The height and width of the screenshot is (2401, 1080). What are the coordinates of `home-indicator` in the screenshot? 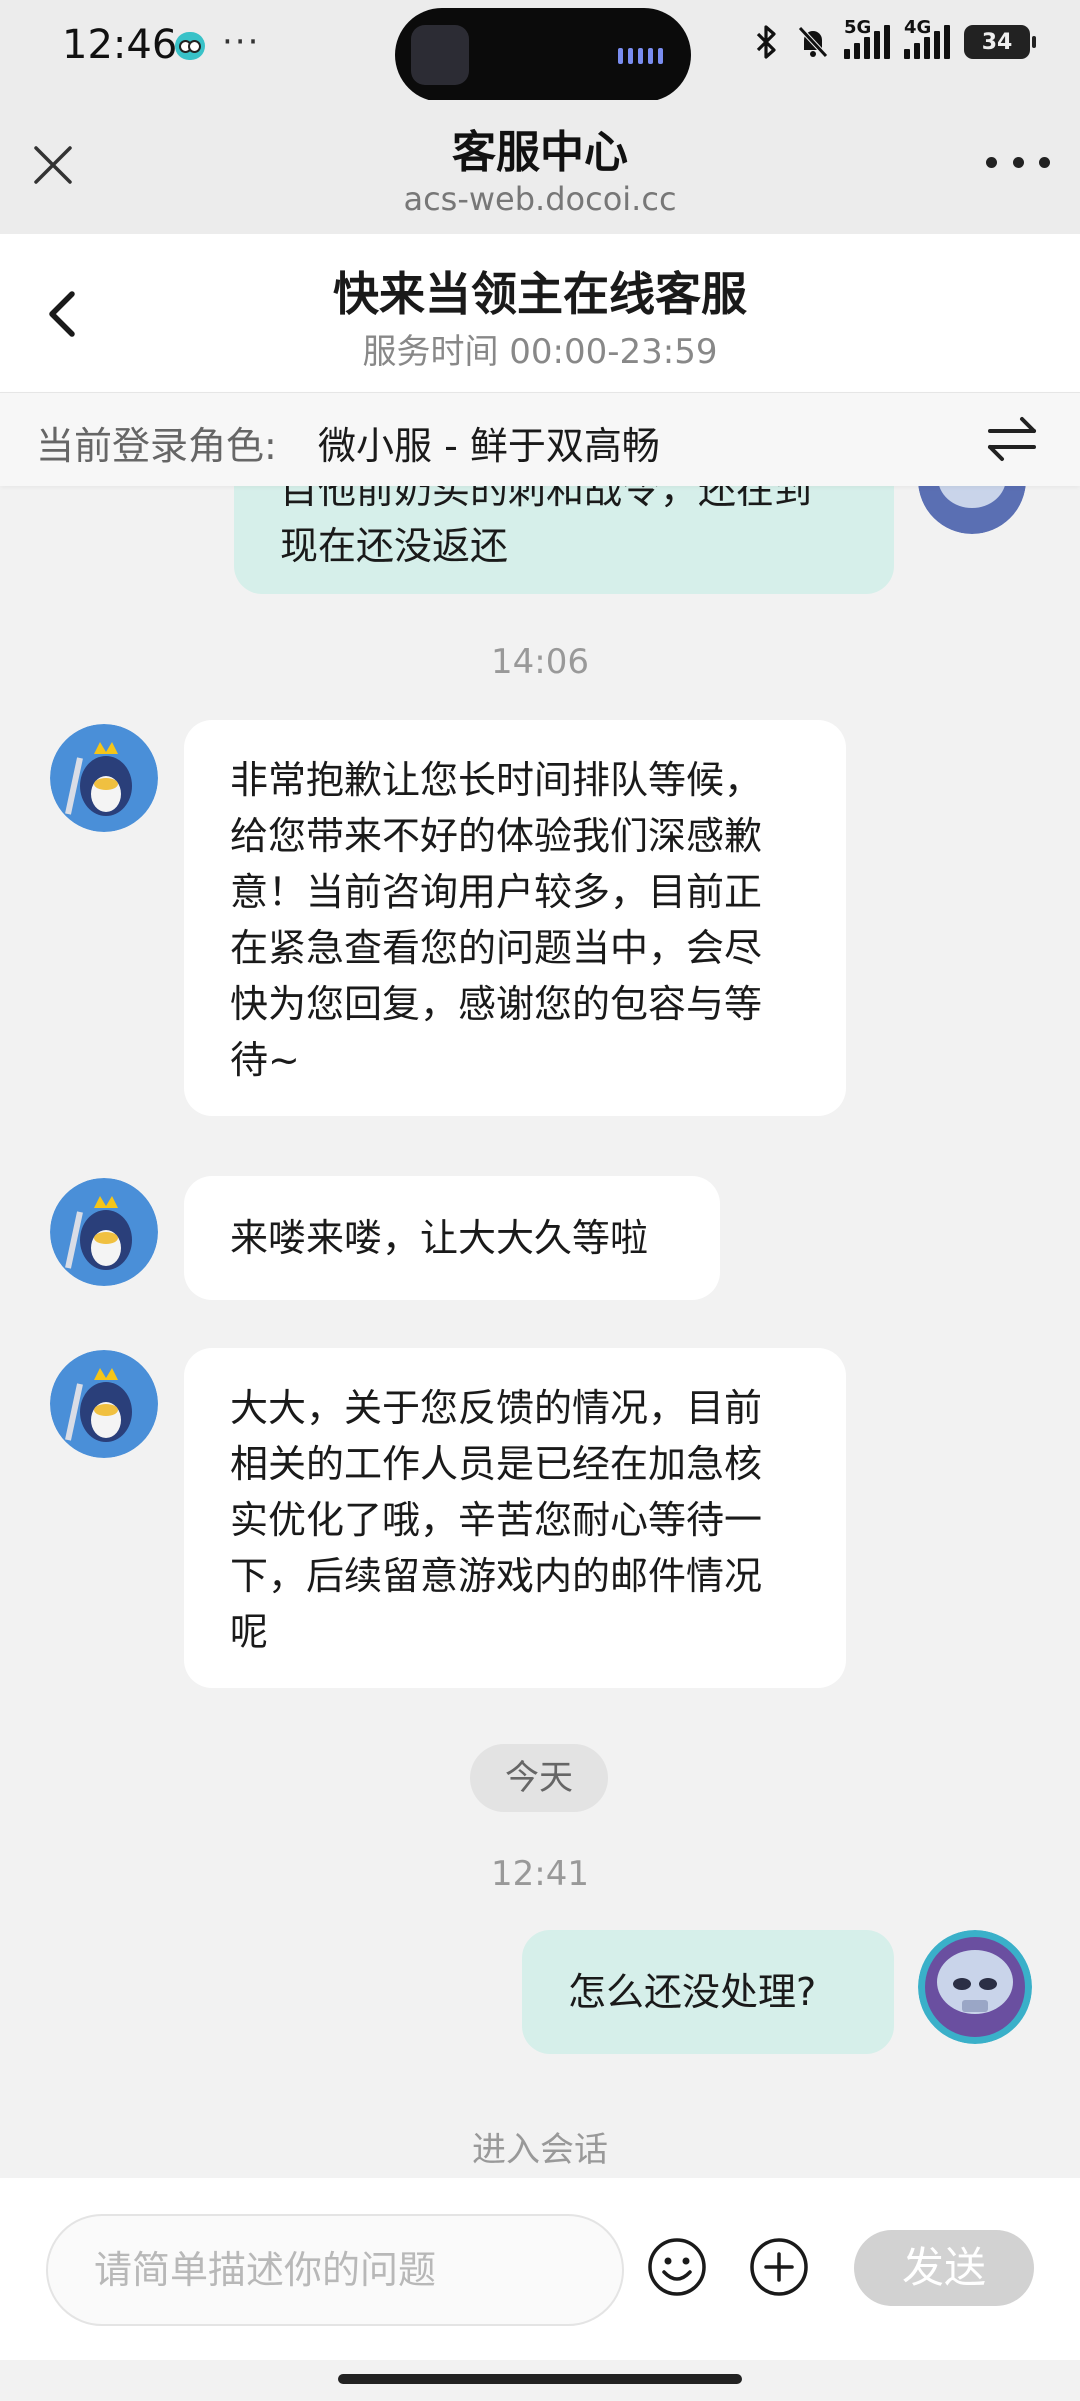 It's located at (540, 2379).